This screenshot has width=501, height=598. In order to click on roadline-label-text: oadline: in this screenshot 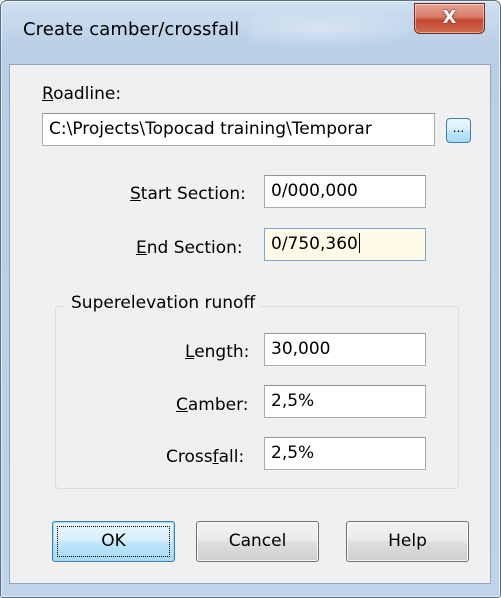, I will do `click(87, 94)`.